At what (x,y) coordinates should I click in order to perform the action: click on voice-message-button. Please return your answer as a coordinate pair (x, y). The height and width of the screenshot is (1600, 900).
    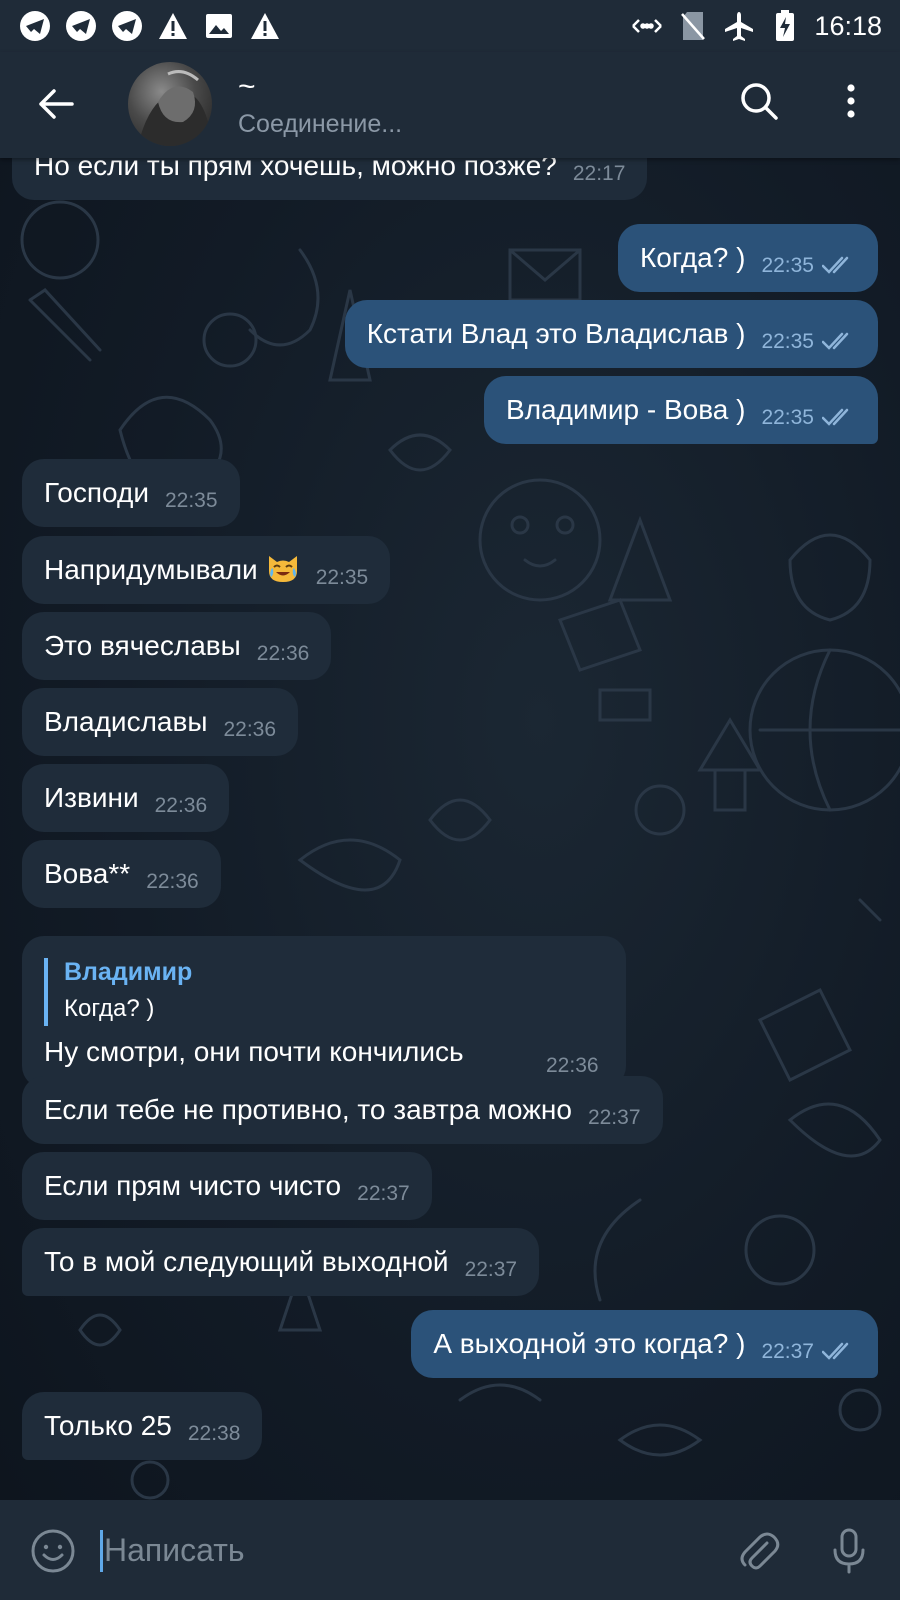
    Looking at the image, I should click on (849, 1551).